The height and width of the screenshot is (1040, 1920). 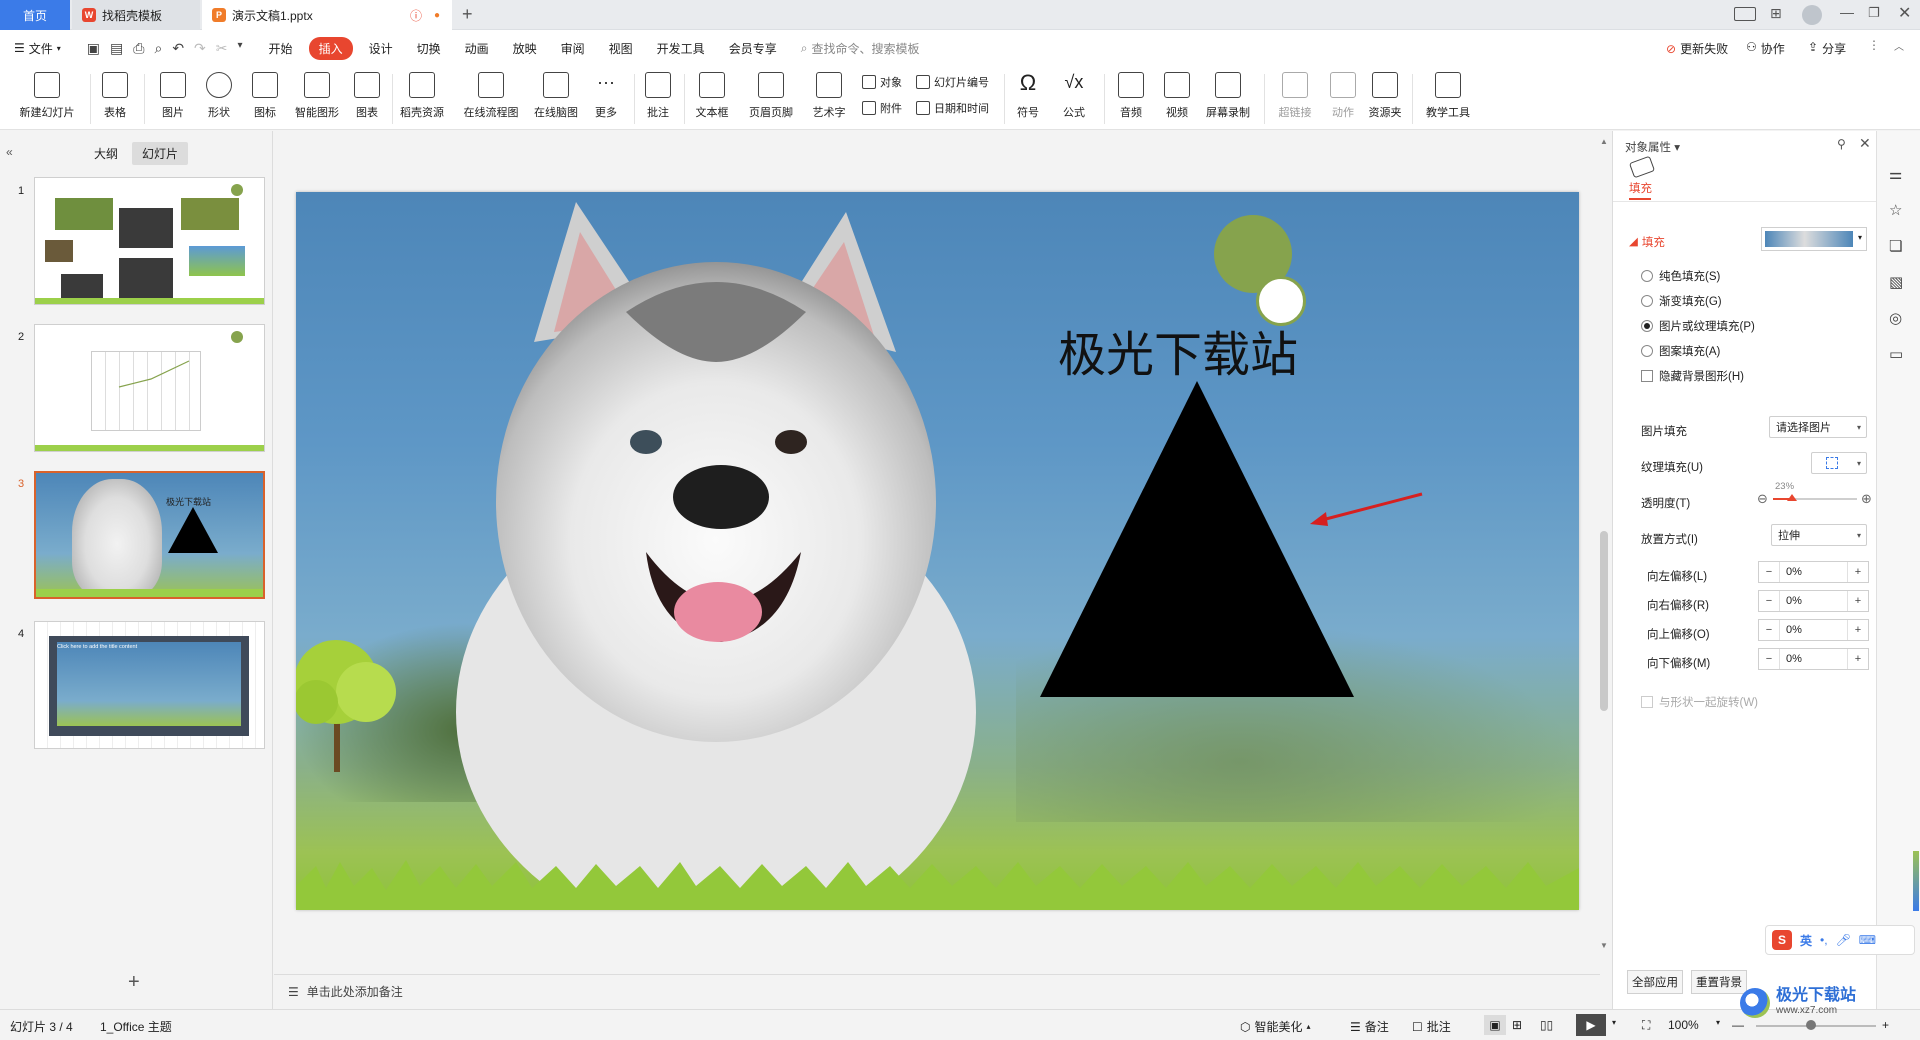 What do you see at coordinates (281, 48) in the screenshot?
I see `menu-home: 开始` at bounding box center [281, 48].